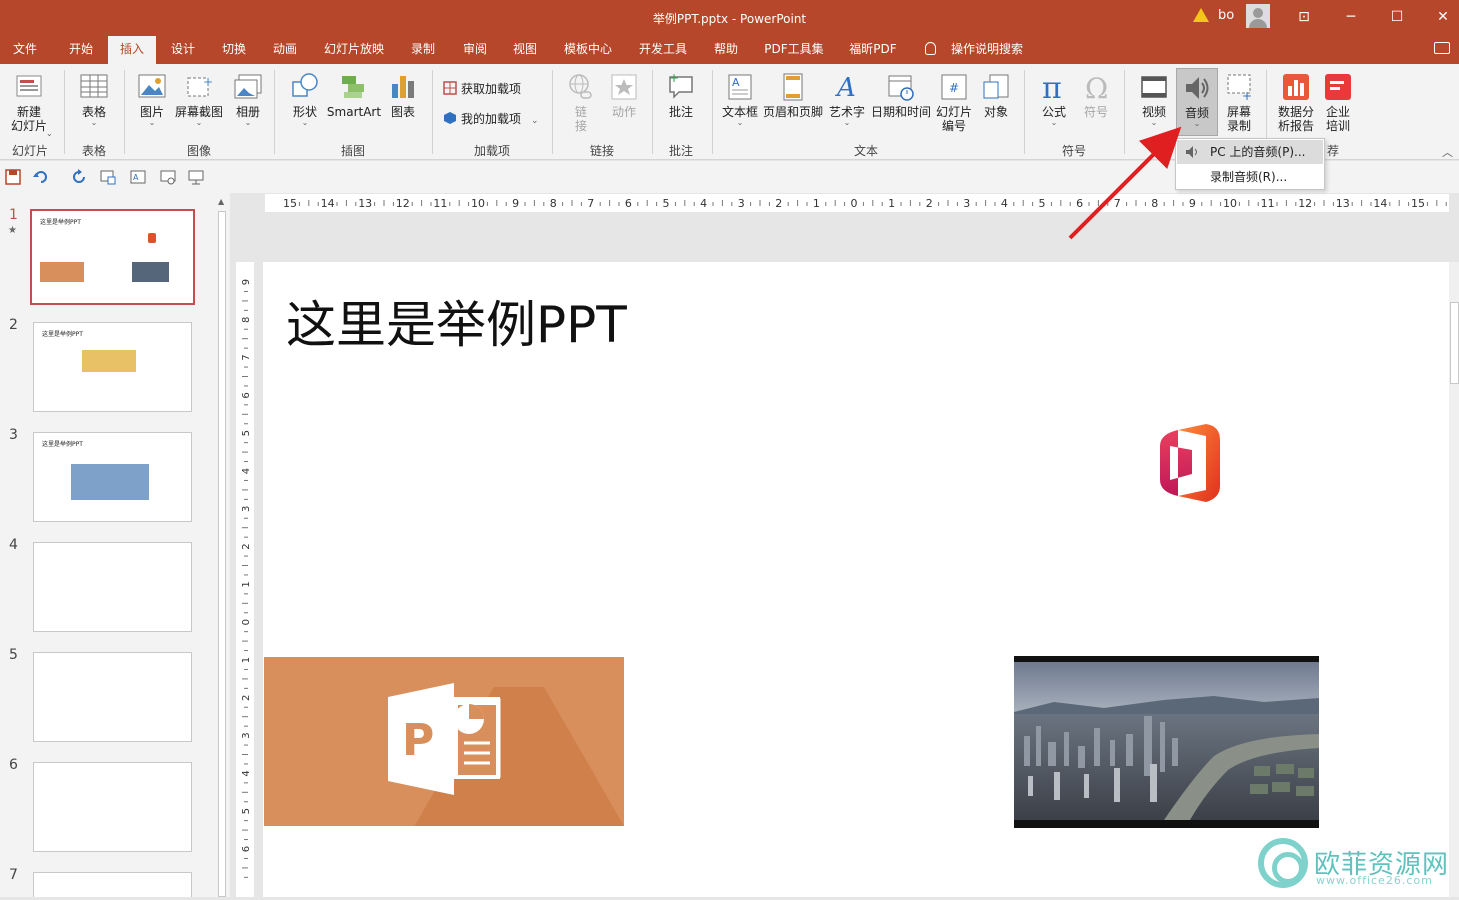 This screenshot has height=900, width=1459. What do you see at coordinates (1201, 15) in the screenshot?
I see `warning-icon` at bounding box center [1201, 15].